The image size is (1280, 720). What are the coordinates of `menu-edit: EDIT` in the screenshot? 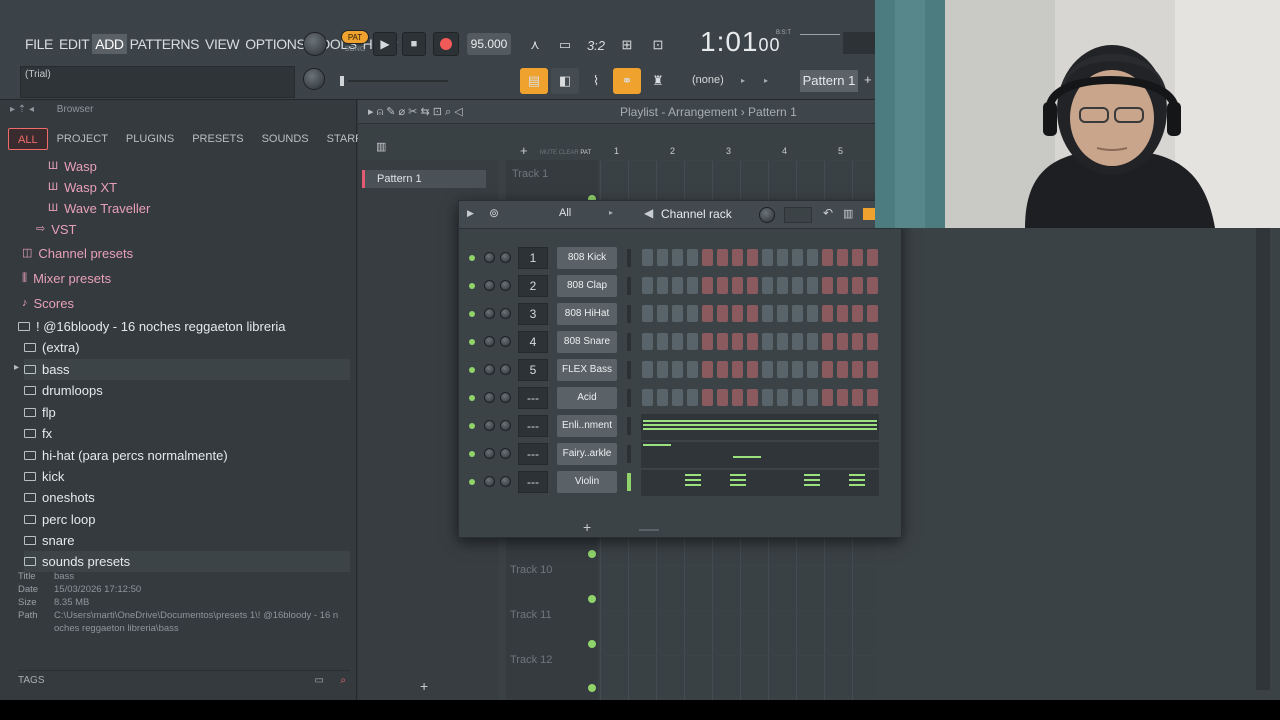 It's located at (74, 44).